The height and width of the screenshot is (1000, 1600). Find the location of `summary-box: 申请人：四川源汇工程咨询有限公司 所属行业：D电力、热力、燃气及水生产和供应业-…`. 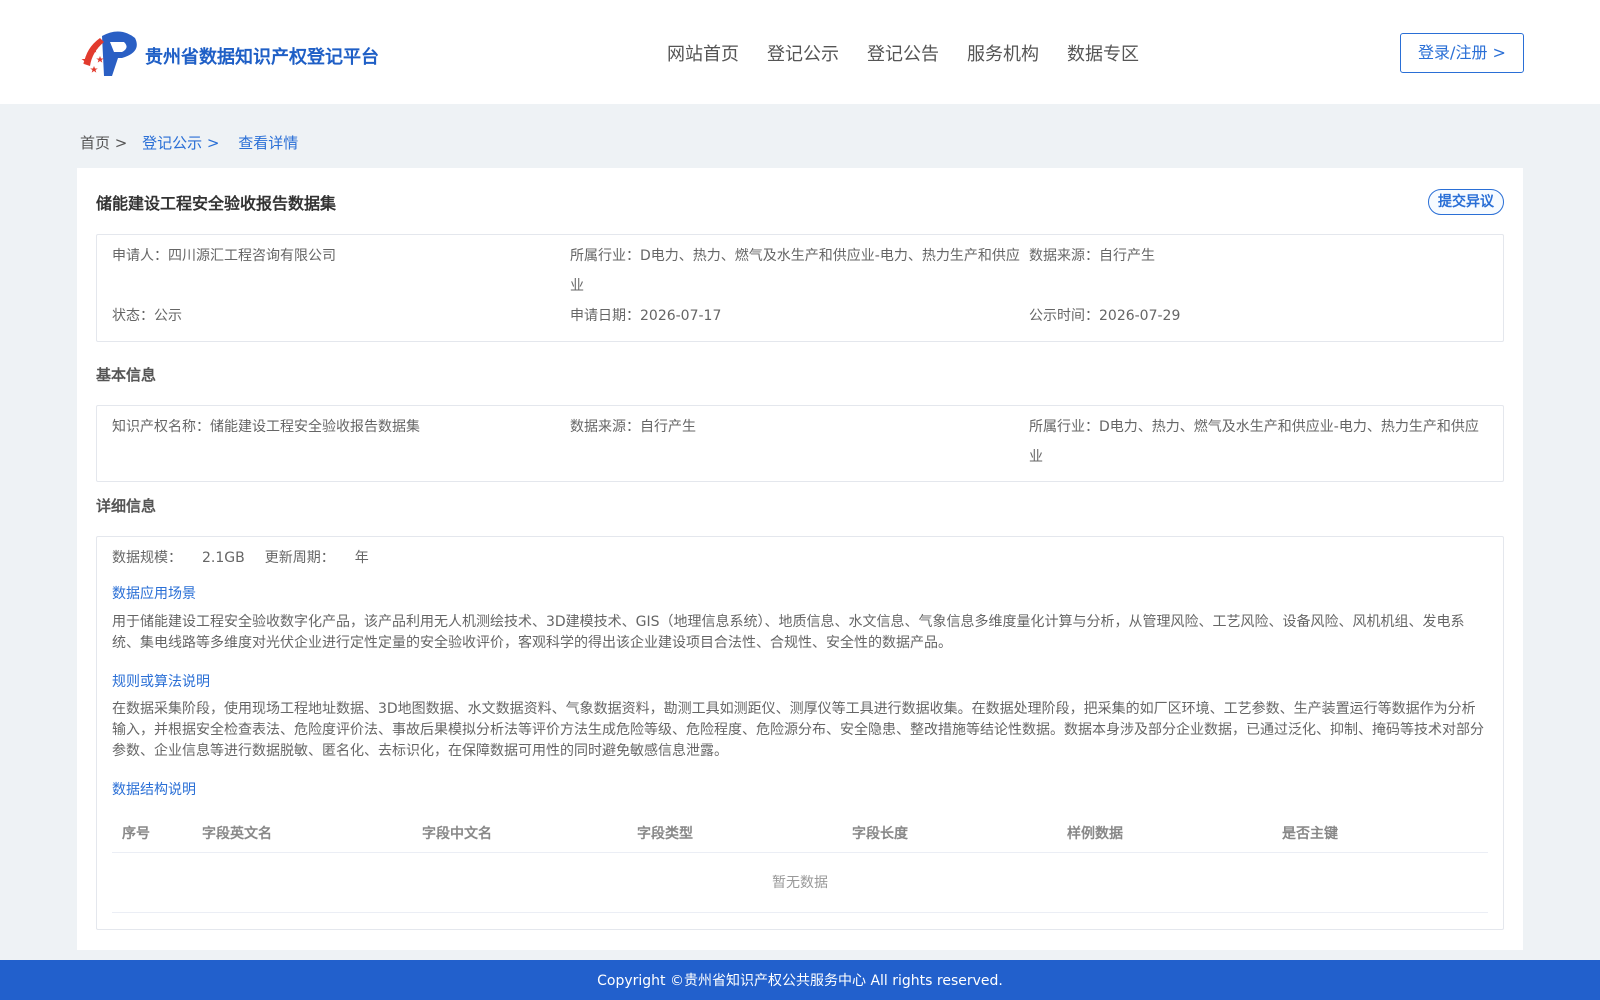

summary-box: 申请人：四川源汇工程咨询有限公司 所属行业：D电力、热力、燃气及水生产和供应业-… is located at coordinates (800, 288).